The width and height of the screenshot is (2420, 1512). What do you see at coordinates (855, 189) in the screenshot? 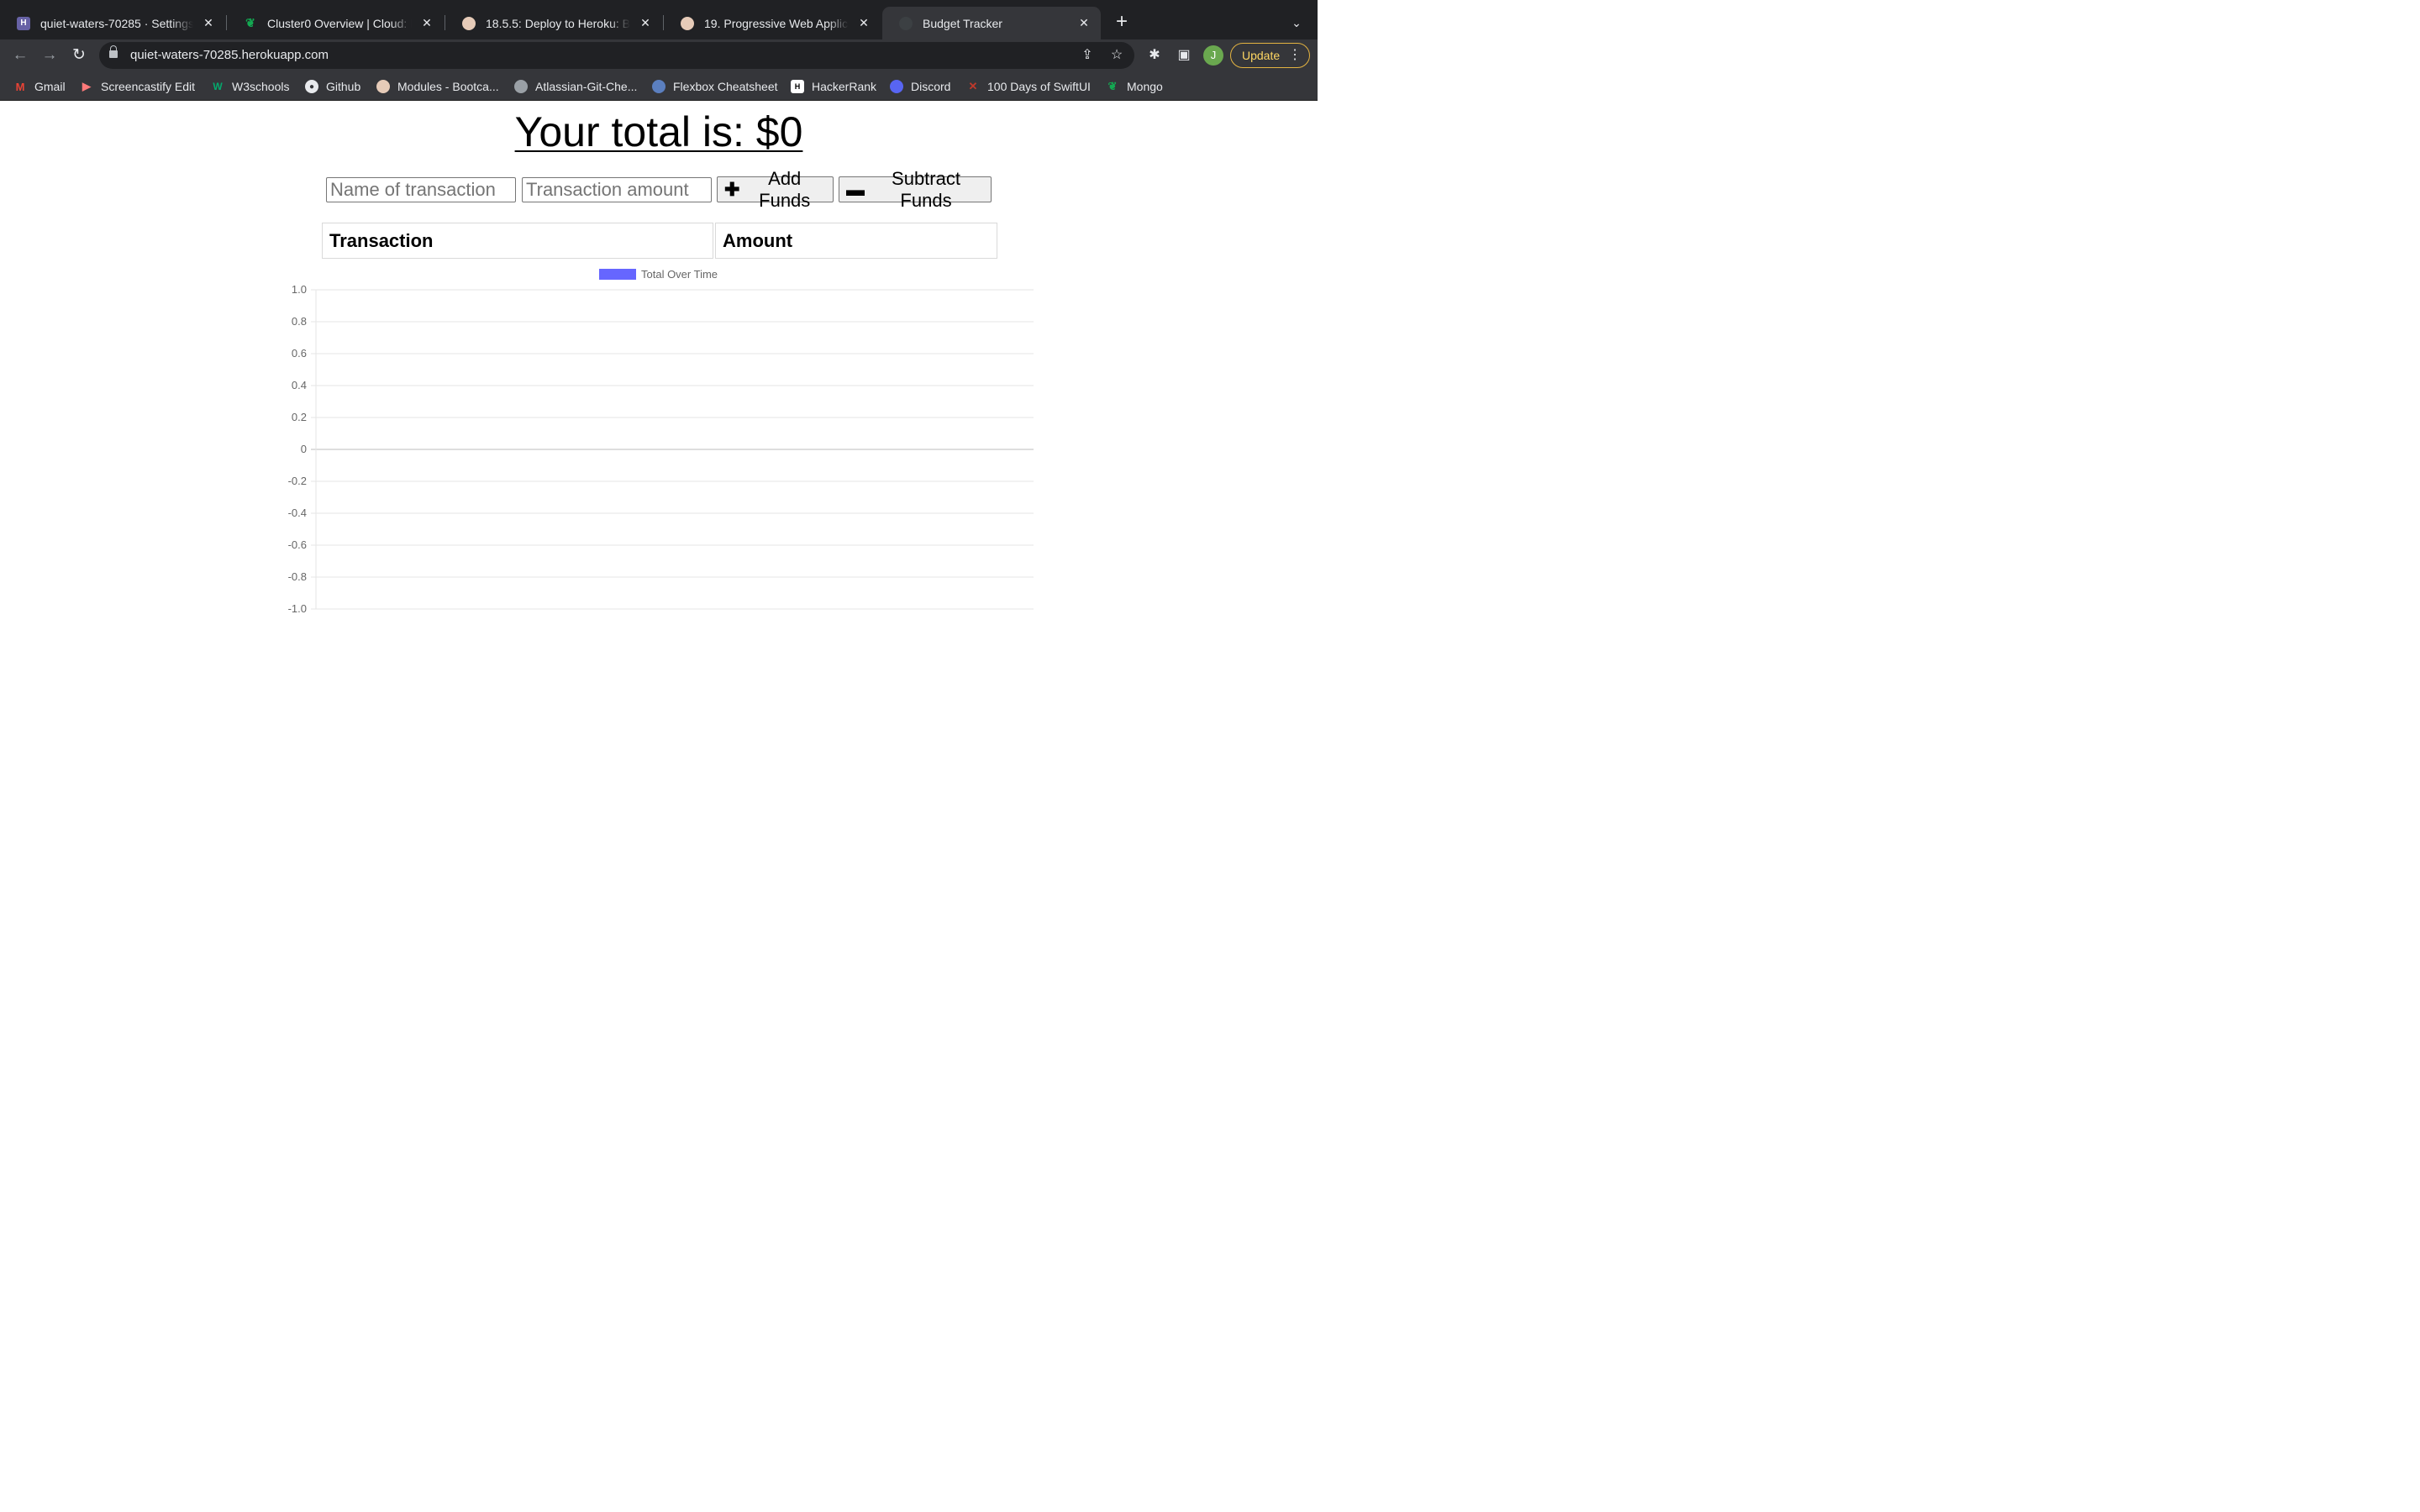
I see `minus-icon: ▬` at bounding box center [855, 189].